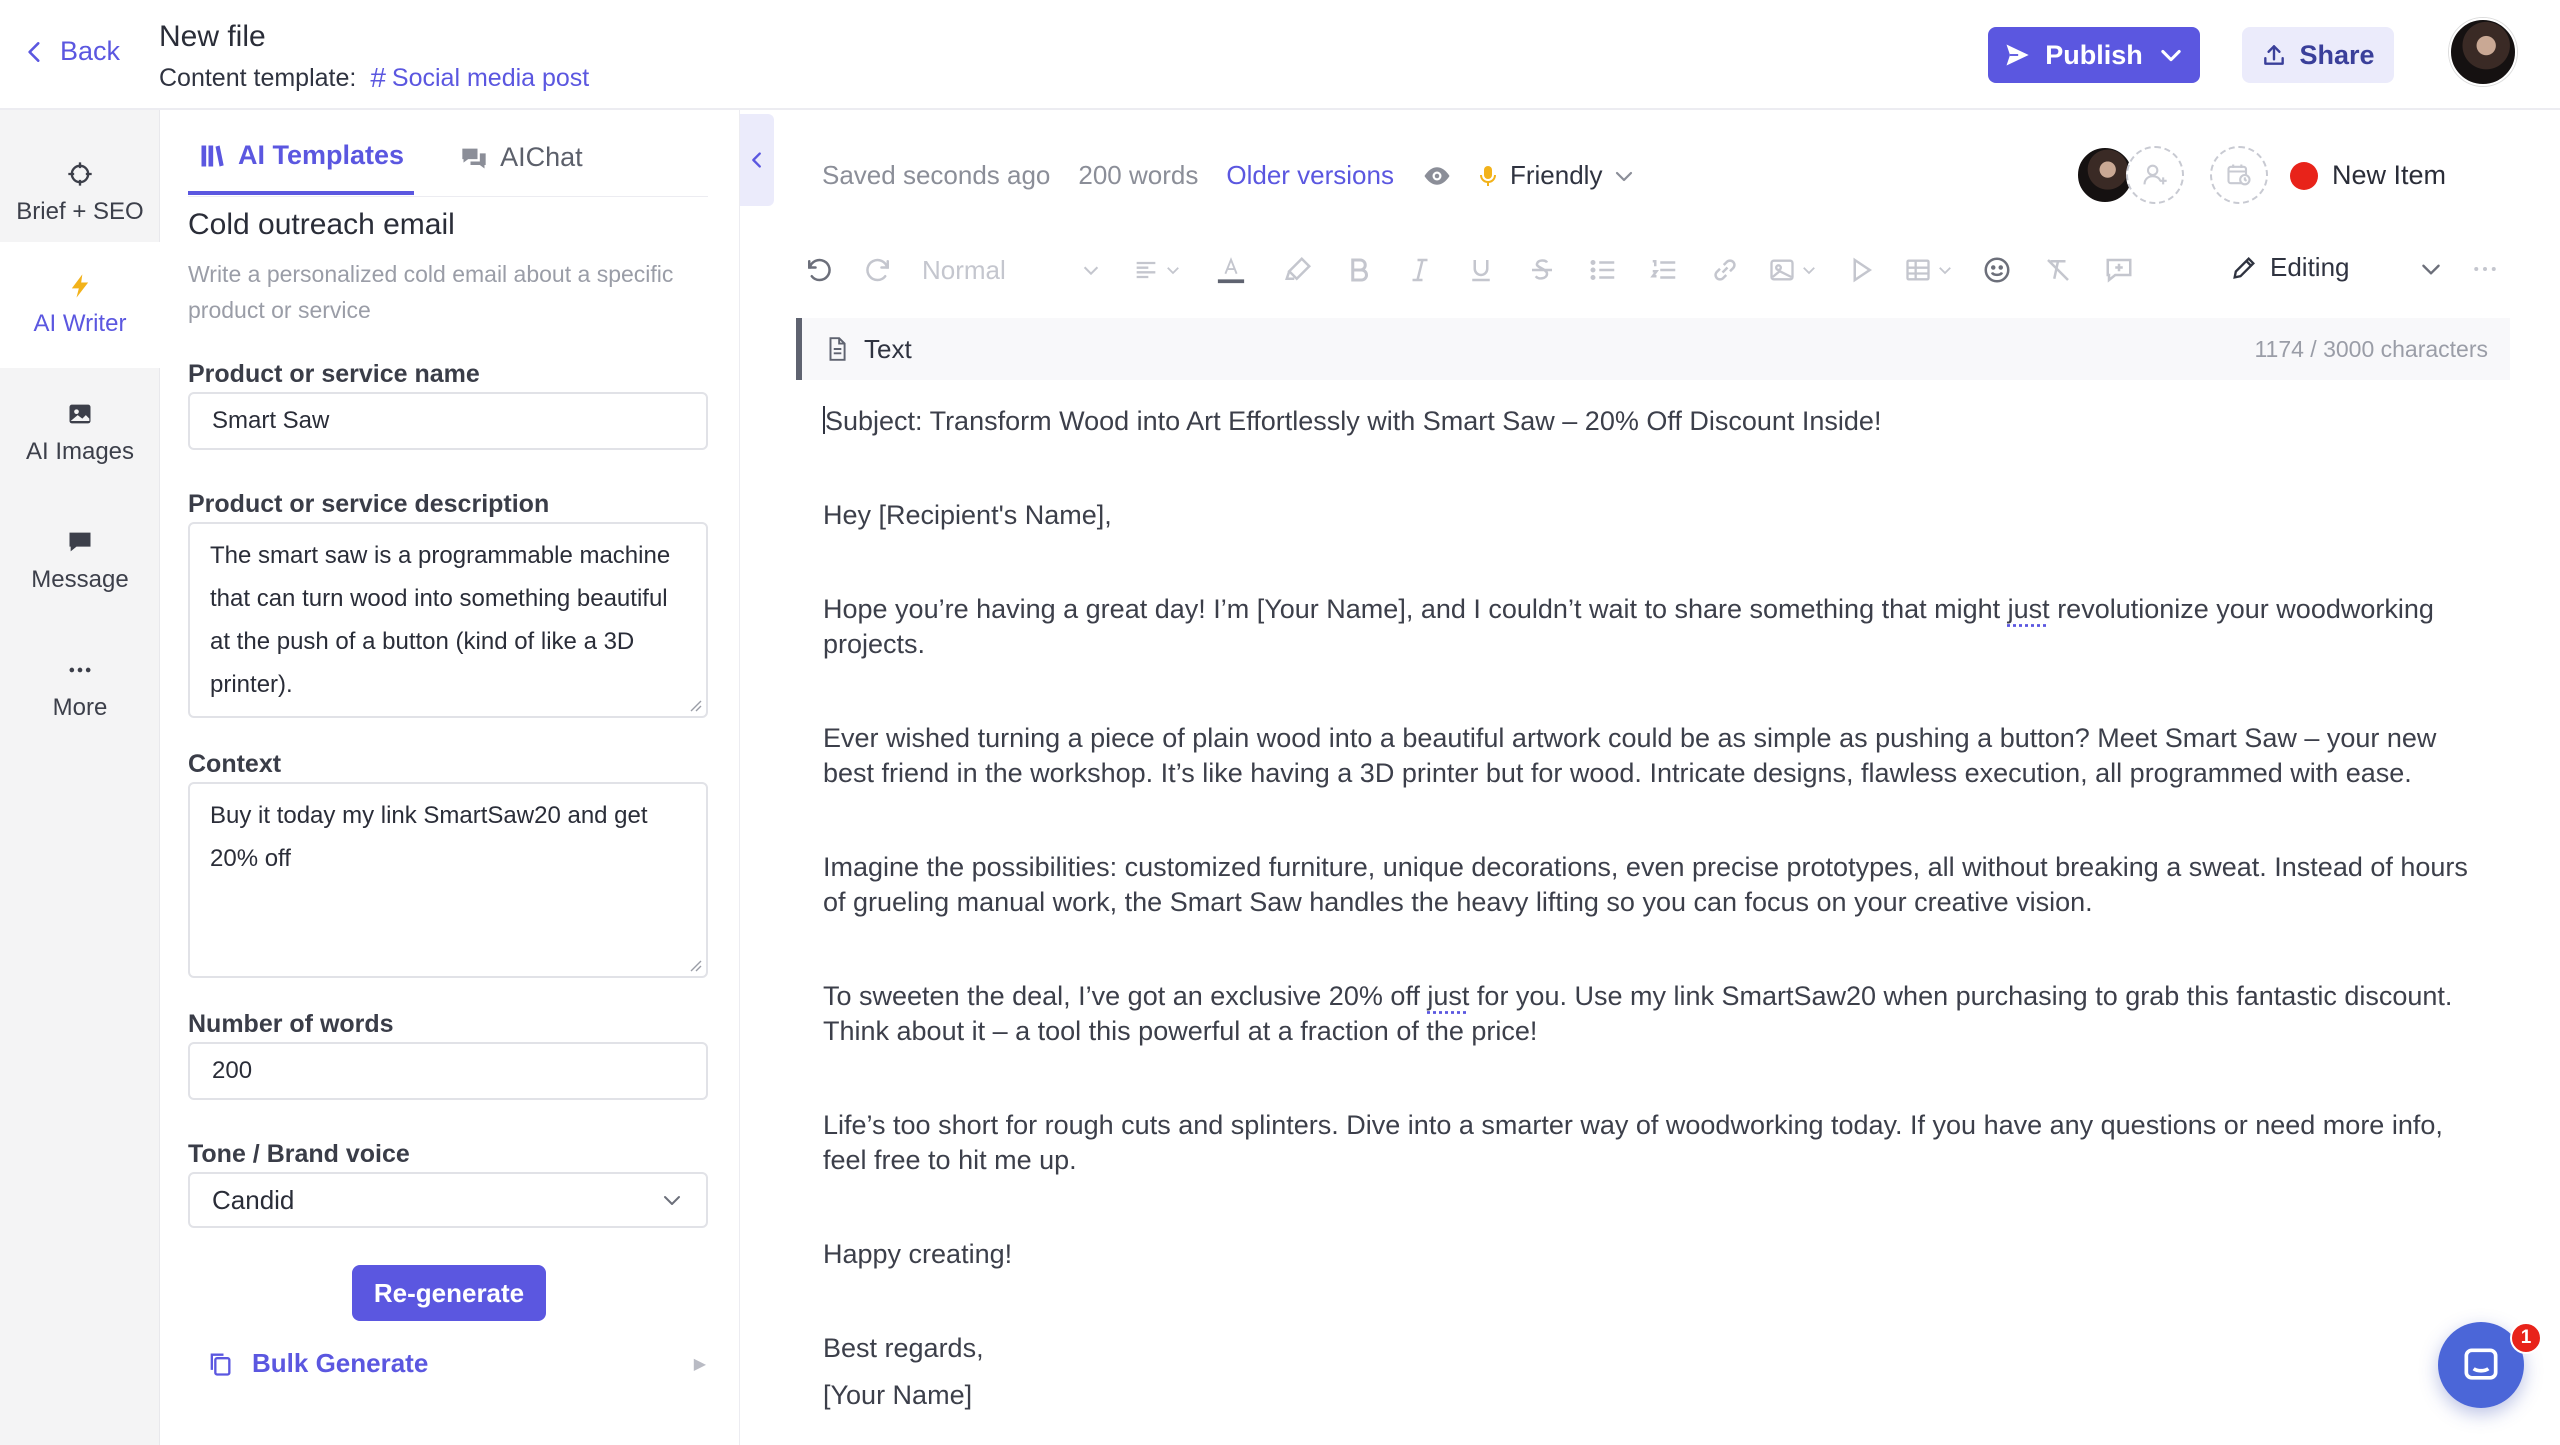 This screenshot has width=2560, height=1445. Describe the element at coordinates (1653, 349) in the screenshot. I see `text-block-header: Text 1174 / 3000 characters` at that location.